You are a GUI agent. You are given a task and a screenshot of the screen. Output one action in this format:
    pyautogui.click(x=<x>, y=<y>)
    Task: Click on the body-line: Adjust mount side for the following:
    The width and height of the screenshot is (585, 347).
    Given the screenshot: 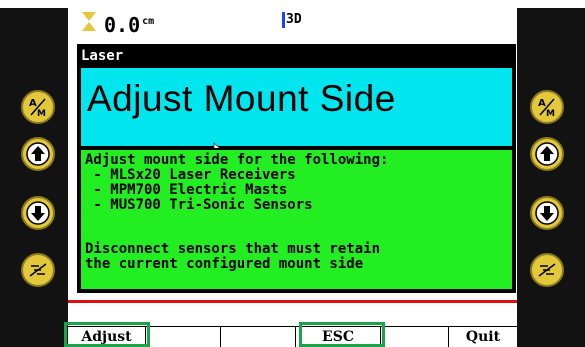 What is the action you would take?
    pyautogui.click(x=237, y=160)
    